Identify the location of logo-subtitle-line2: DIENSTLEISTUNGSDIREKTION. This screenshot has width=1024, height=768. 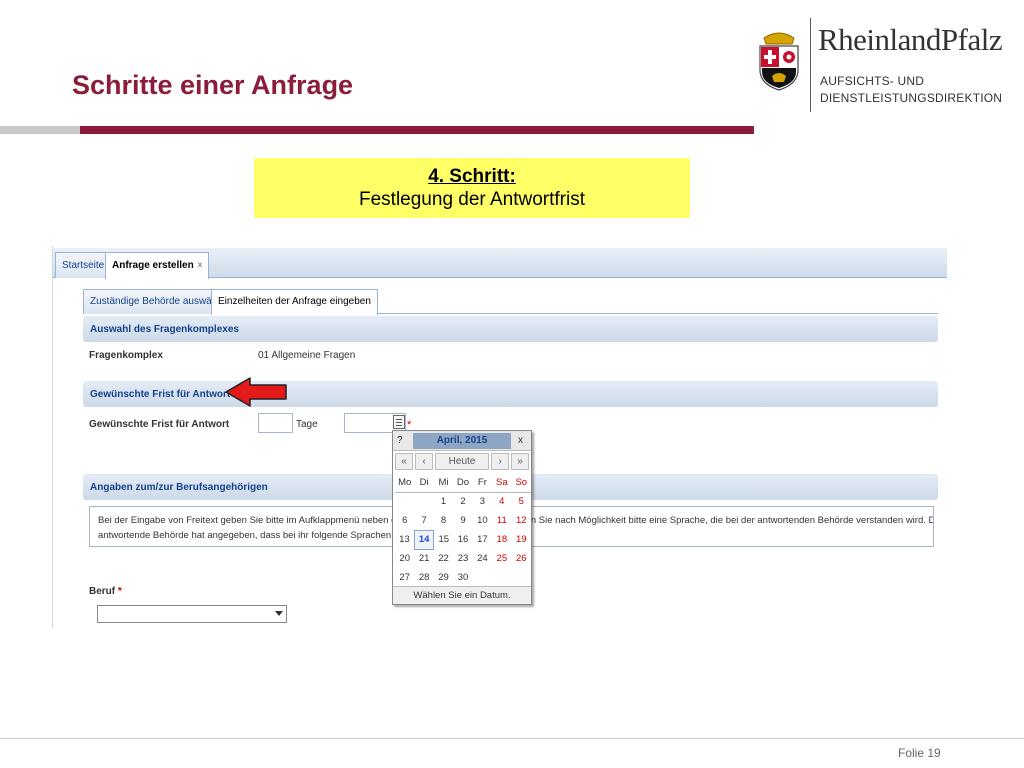
(911, 98).